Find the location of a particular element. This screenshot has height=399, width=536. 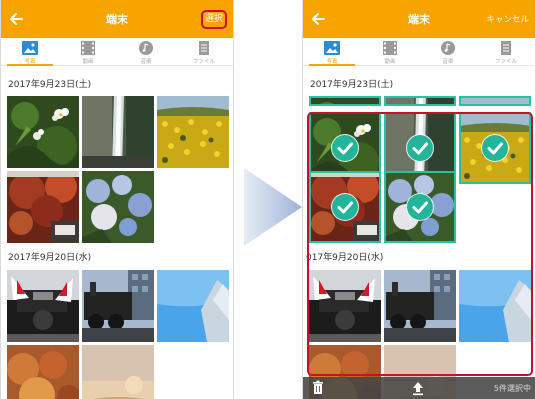

selected-count: 5件選択中 is located at coordinates (512, 388).